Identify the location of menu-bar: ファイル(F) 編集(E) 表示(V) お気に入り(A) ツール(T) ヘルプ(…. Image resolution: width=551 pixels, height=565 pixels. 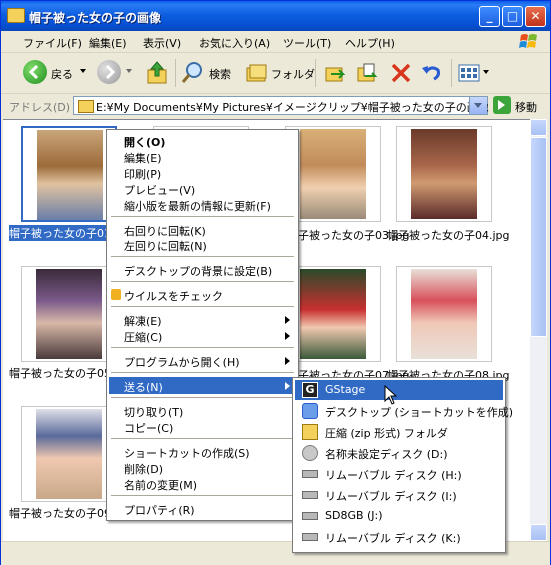
(275, 42).